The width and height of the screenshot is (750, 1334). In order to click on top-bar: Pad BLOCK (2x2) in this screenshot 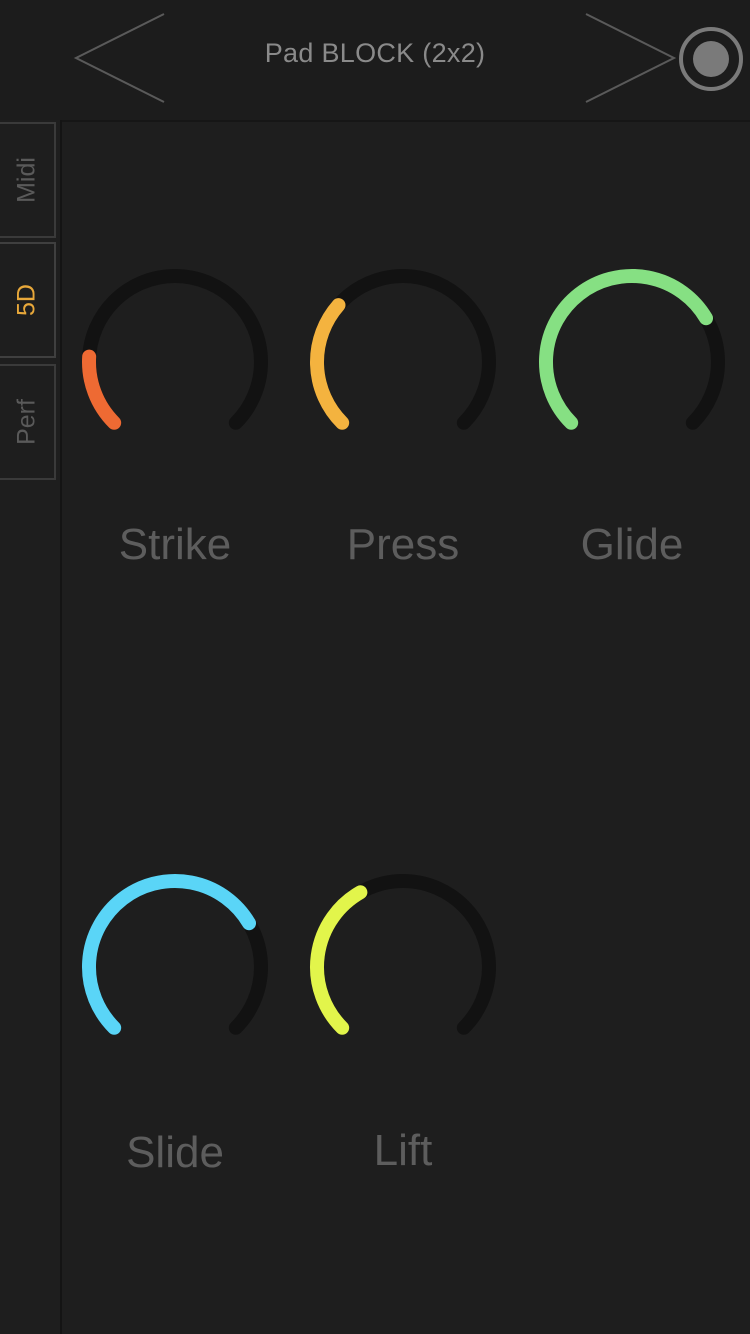, I will do `click(375, 61)`.